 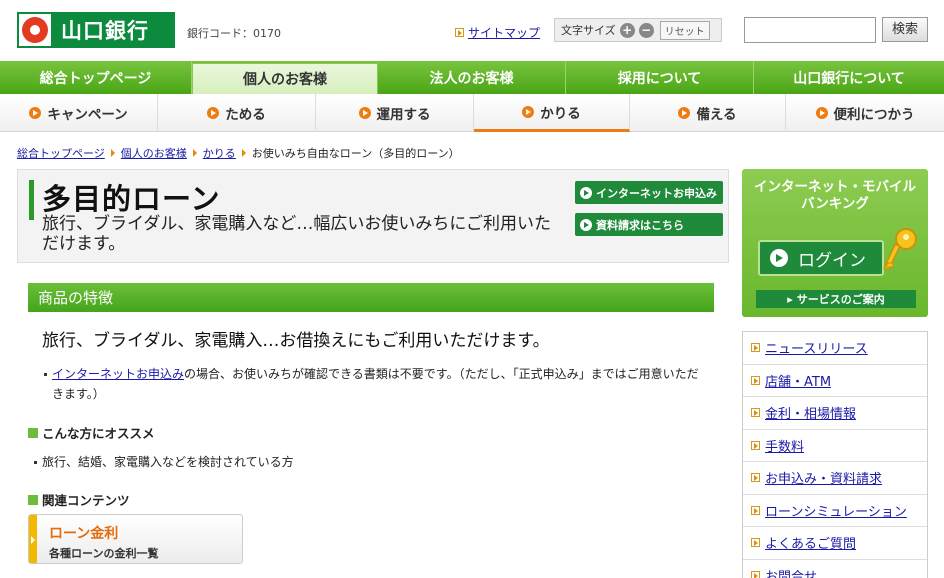 I want to click on global-nav: 総合トップページ 個人のお客様 法人のお客様 採用について 山口銀行について, so click(x=472, y=77).